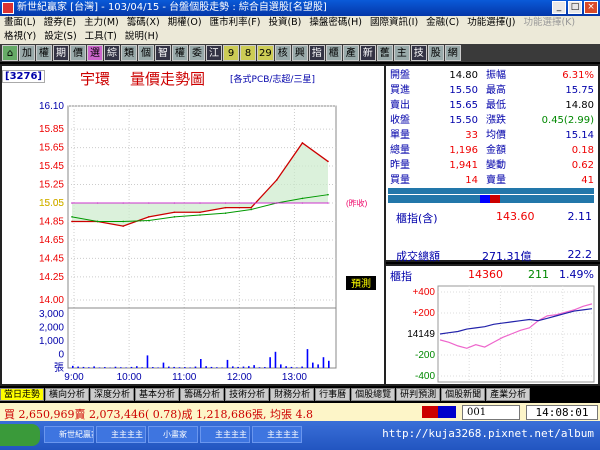  I want to click on menu-item: 設定(S), so click(60, 37).